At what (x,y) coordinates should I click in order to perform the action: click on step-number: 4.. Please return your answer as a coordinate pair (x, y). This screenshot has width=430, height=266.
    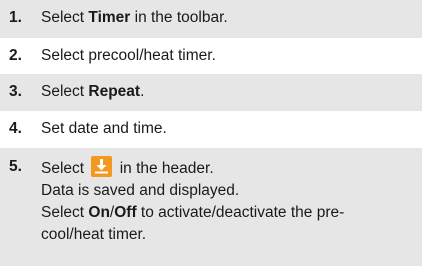
    Looking at the image, I should click on (15, 128).